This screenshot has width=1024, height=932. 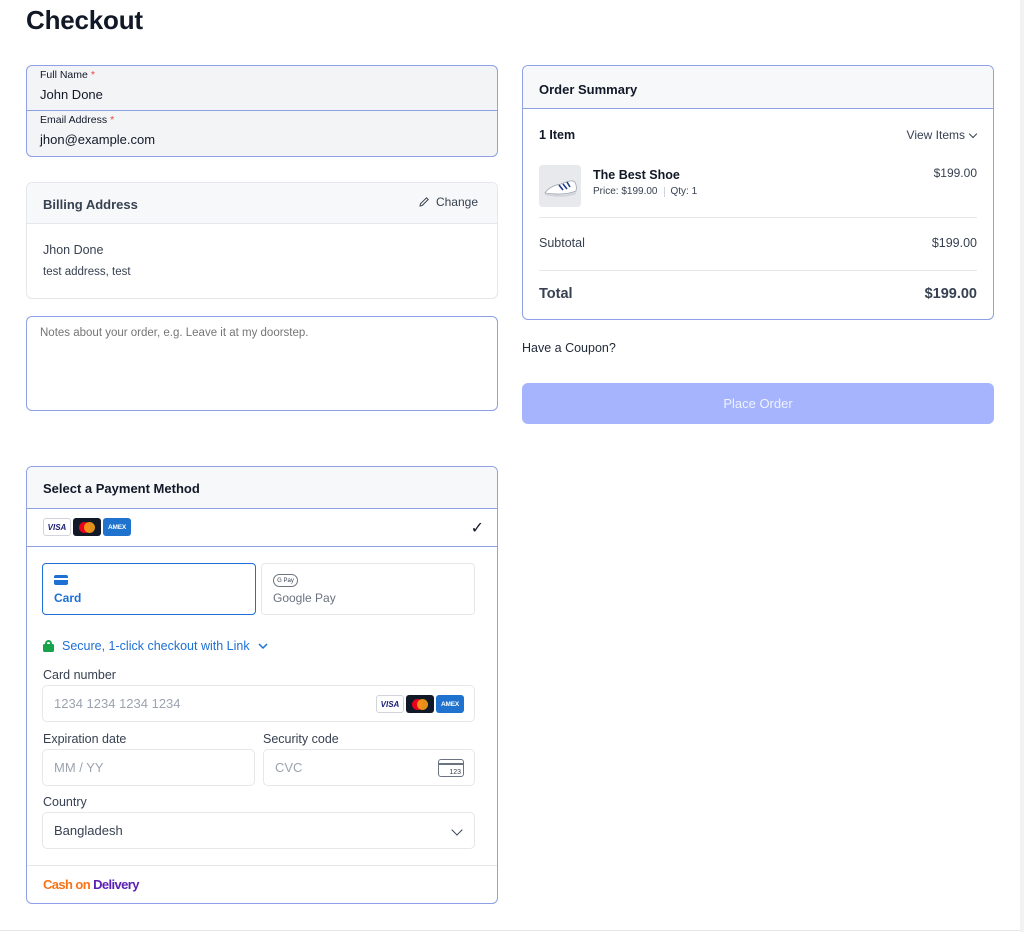 I want to click on have-coupon-link: Have a Coupon?, so click(x=569, y=348).